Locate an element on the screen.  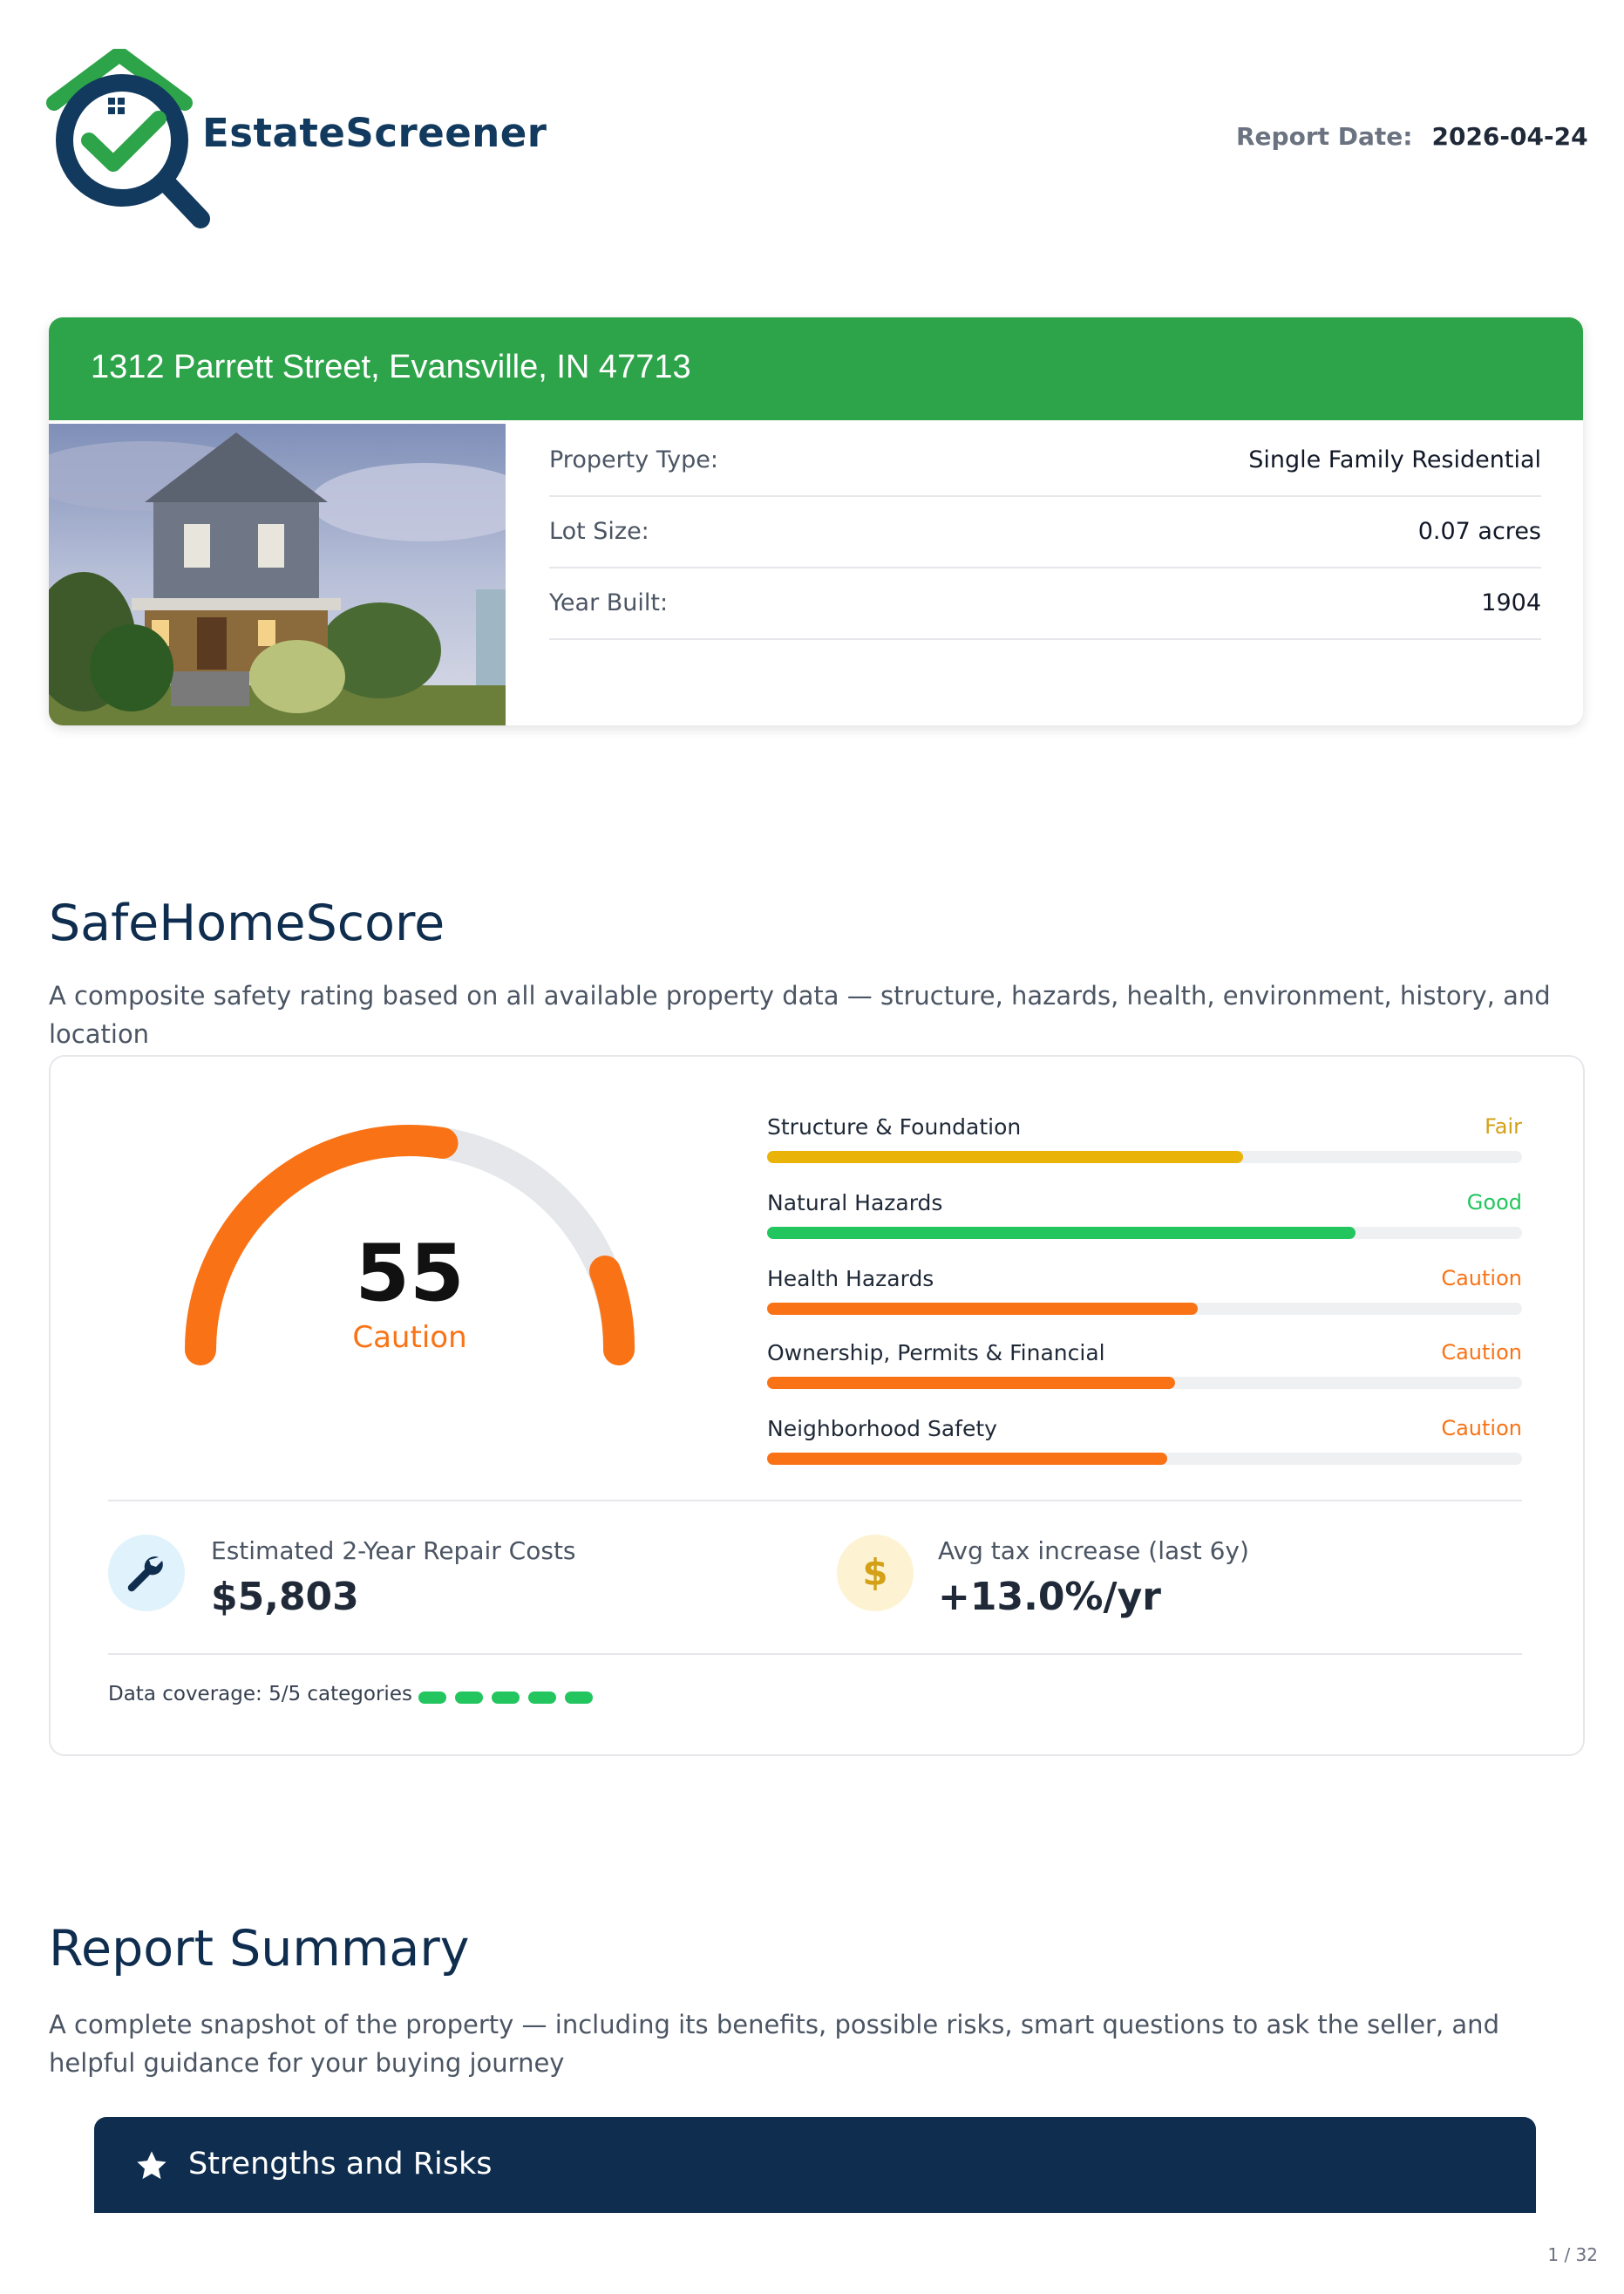
strengths-risks-banner: Strengths and Risks is located at coordinates (815, 2165).